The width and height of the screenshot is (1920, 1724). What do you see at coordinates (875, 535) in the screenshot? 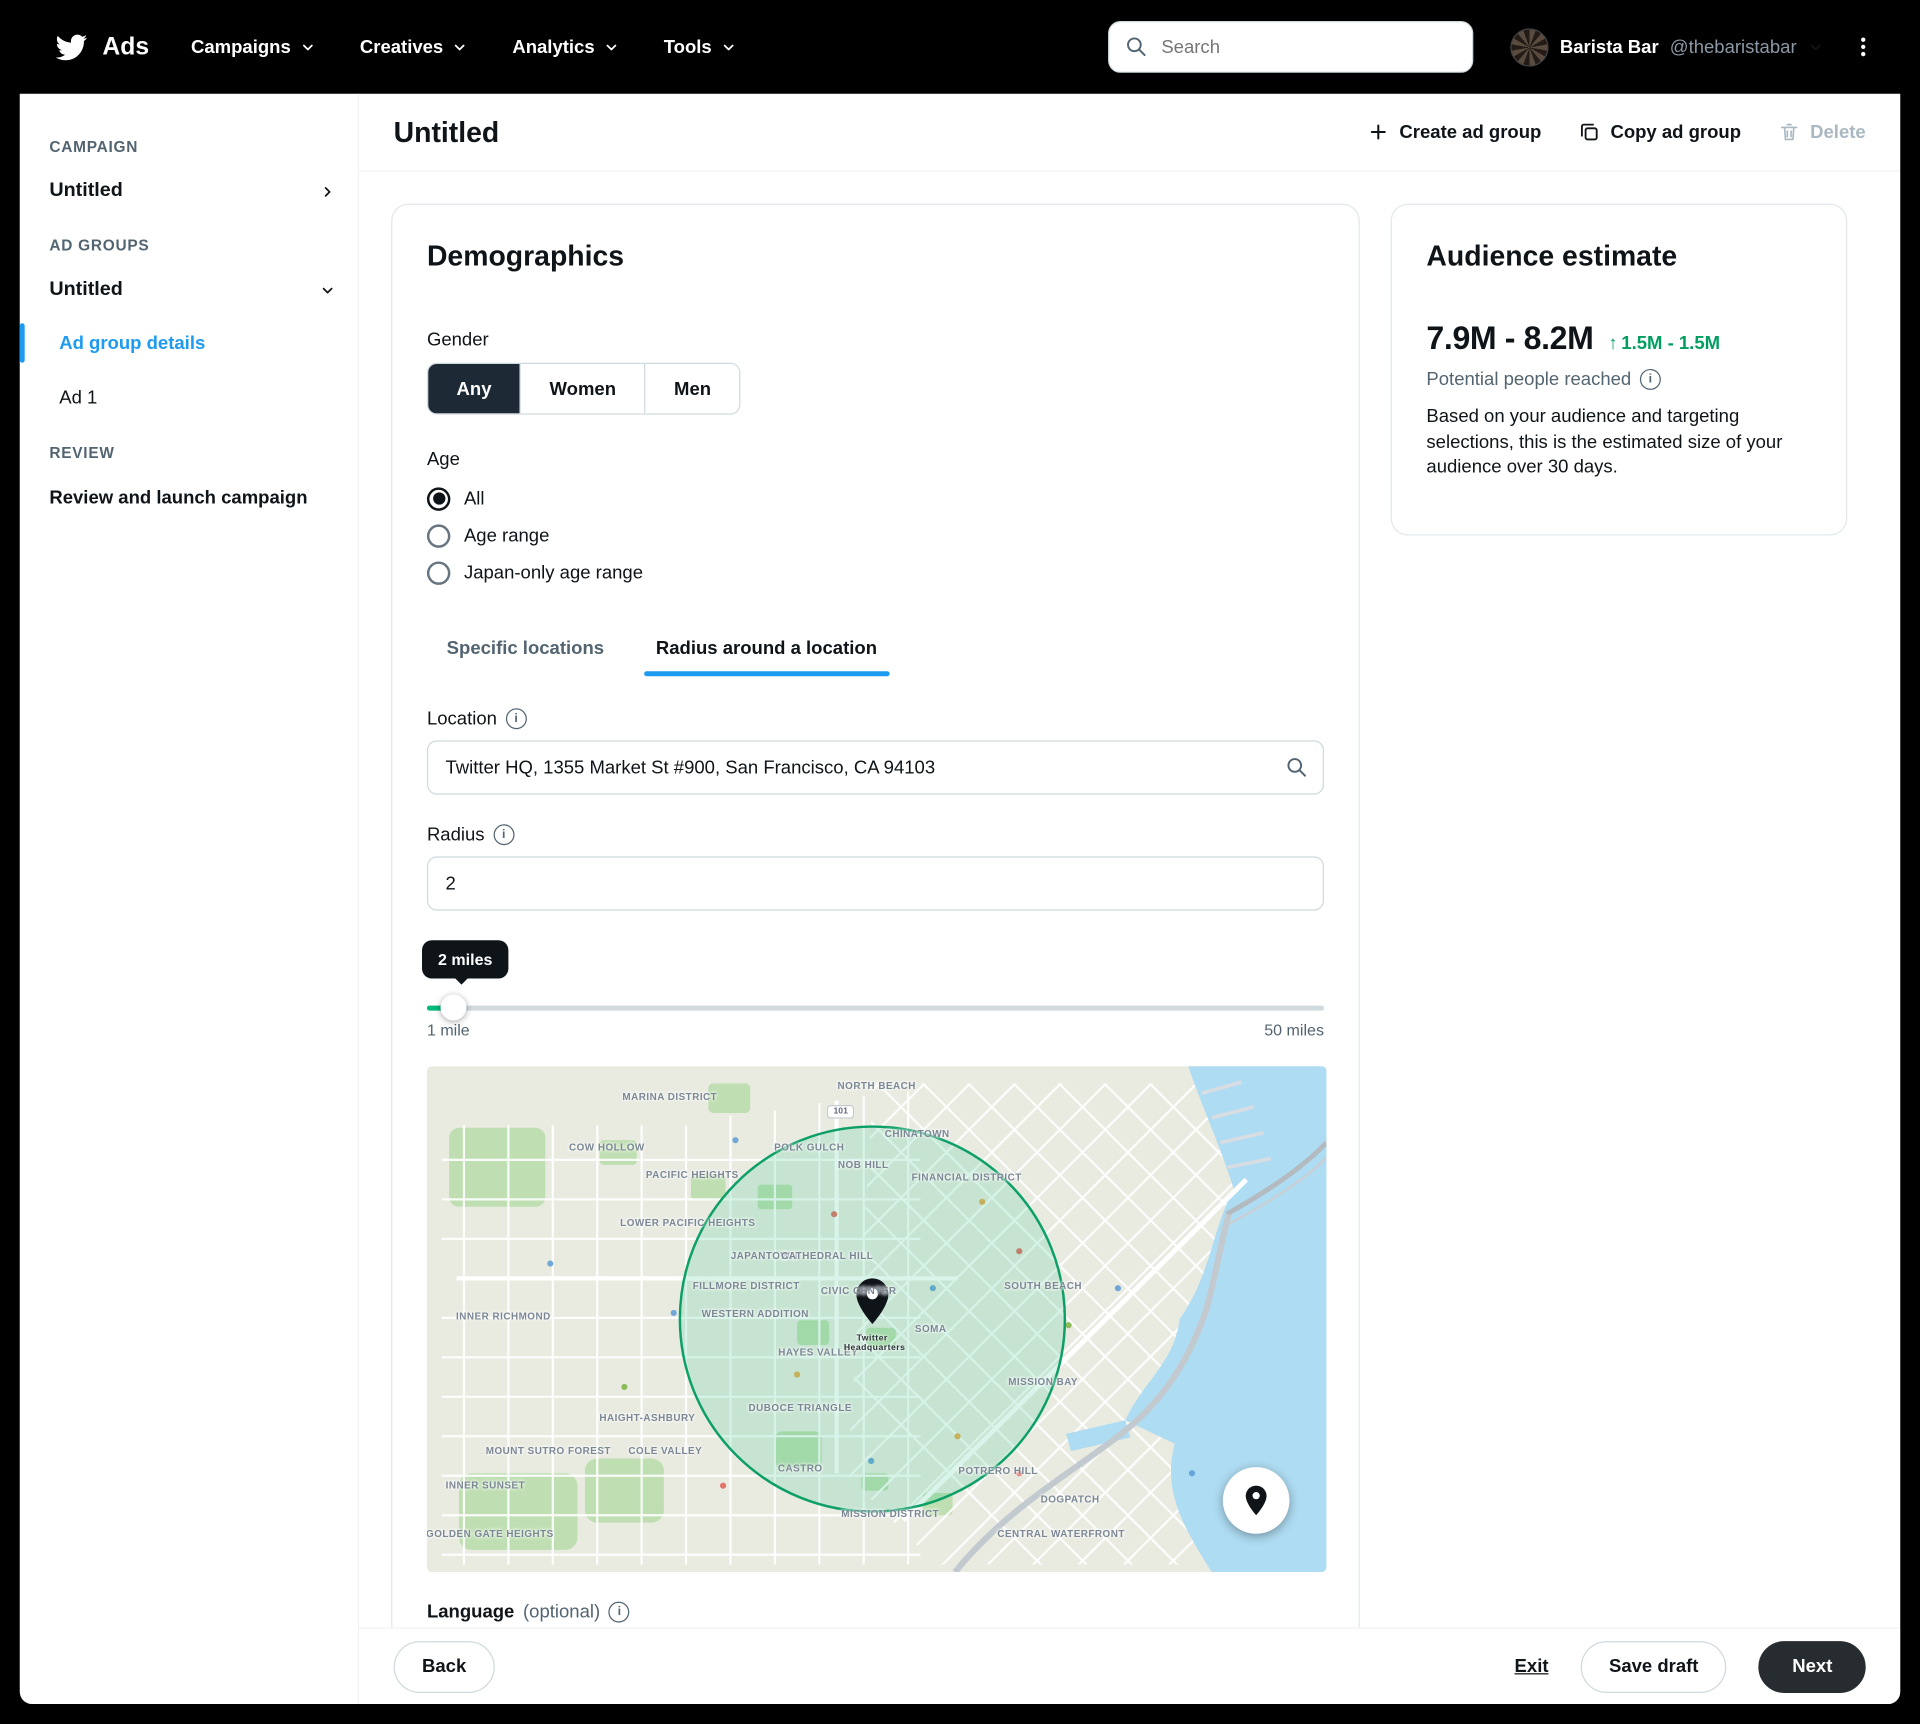
I see `age-option-range: Age range` at bounding box center [875, 535].